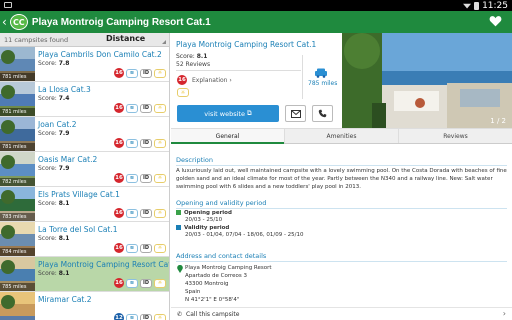 This screenshot has width=512, height=320. Describe the element at coordinates (119, 316) in the screenshot. I see `age-badge: 12` at that location.